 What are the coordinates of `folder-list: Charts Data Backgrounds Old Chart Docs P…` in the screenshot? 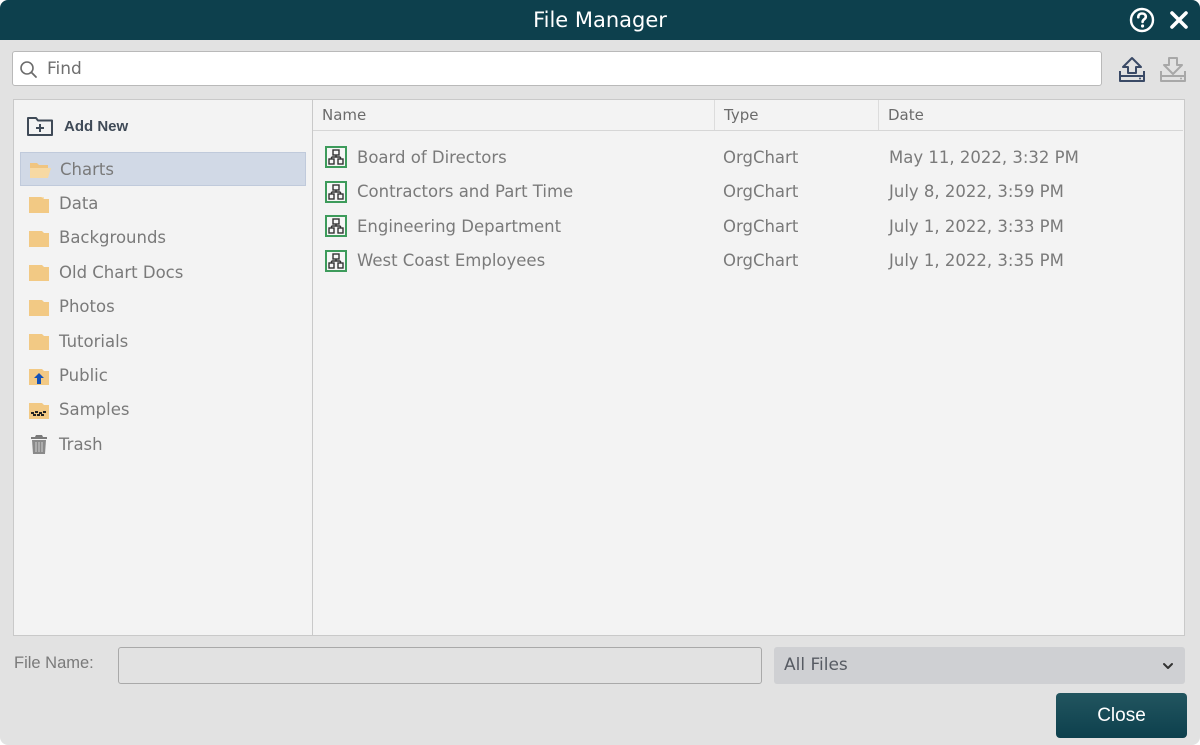 It's located at (163, 307).